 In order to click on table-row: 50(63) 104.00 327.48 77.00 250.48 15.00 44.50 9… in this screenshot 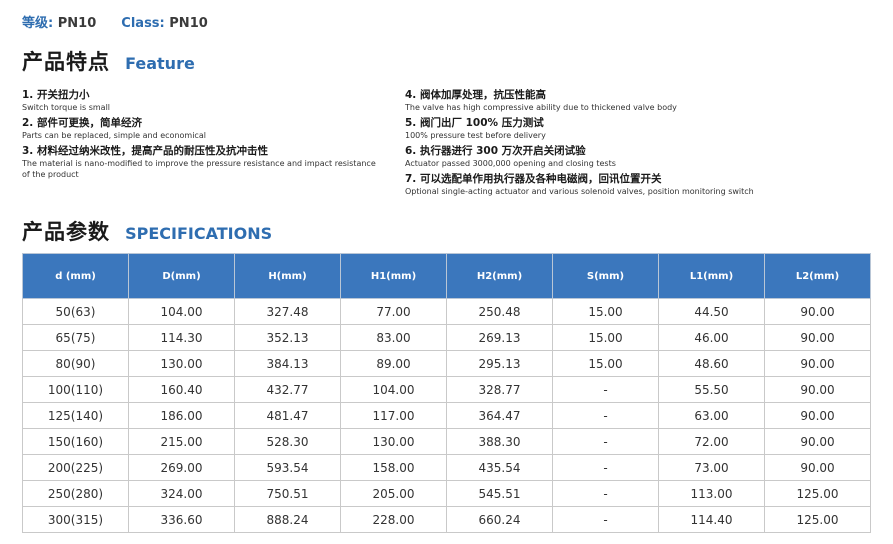, I will do `click(446, 311)`.